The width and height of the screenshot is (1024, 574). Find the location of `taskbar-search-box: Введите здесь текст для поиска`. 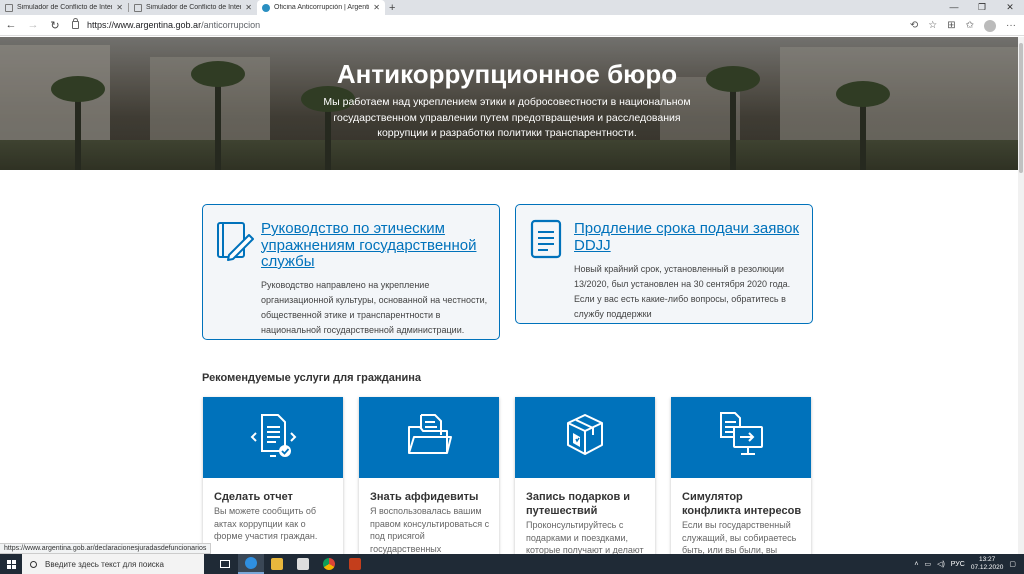

taskbar-search-box: Введите здесь текст для поиска is located at coordinates (113, 564).